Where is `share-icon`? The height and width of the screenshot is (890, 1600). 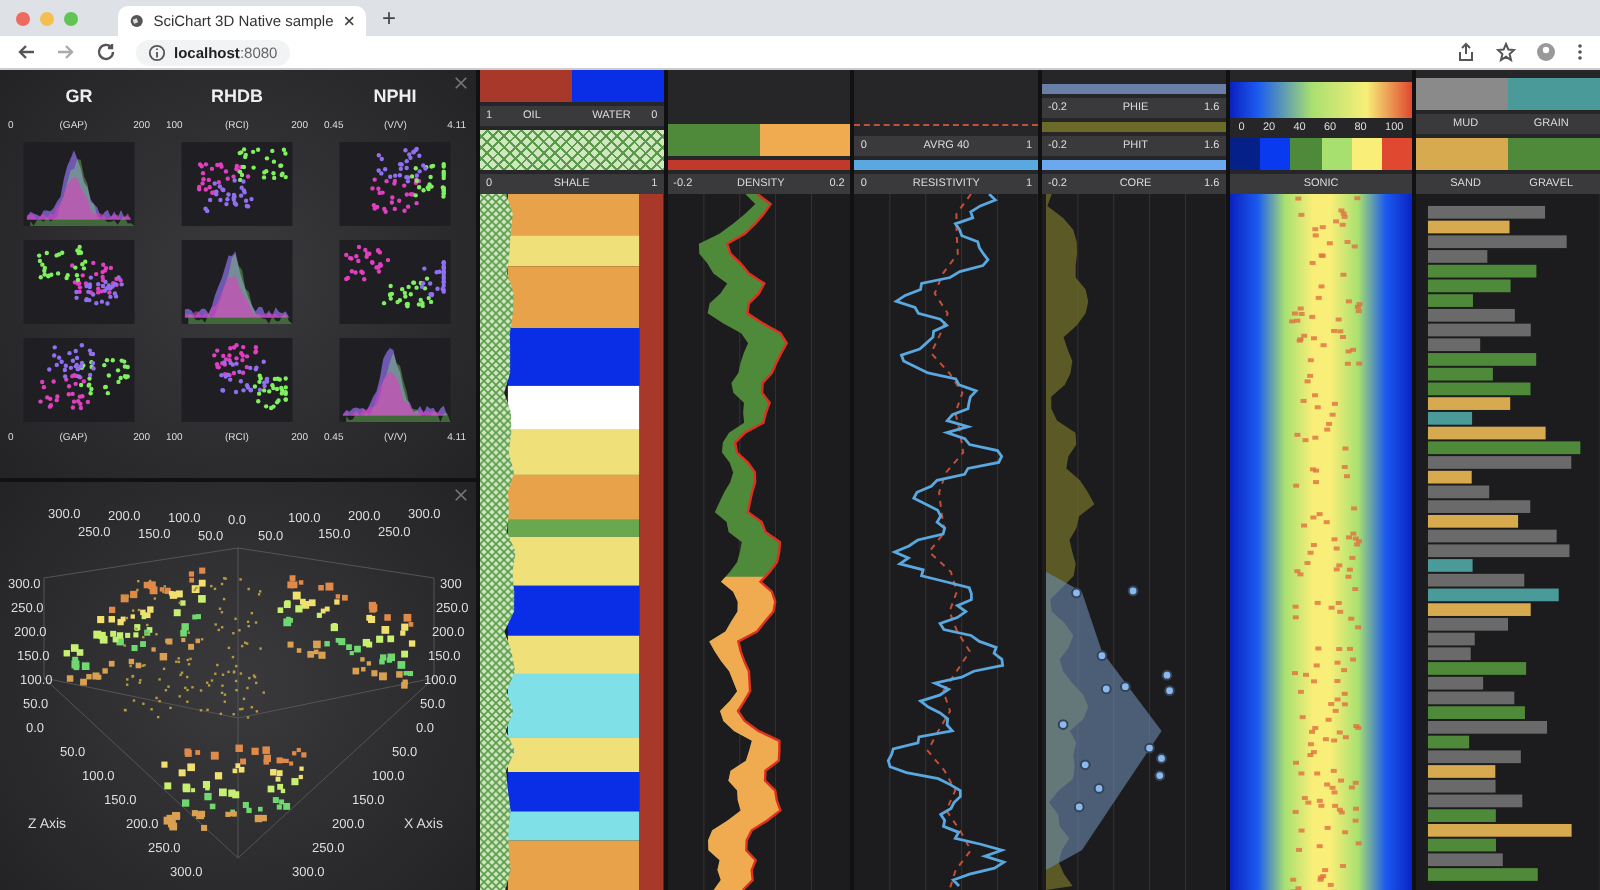
share-icon is located at coordinates (1466, 52).